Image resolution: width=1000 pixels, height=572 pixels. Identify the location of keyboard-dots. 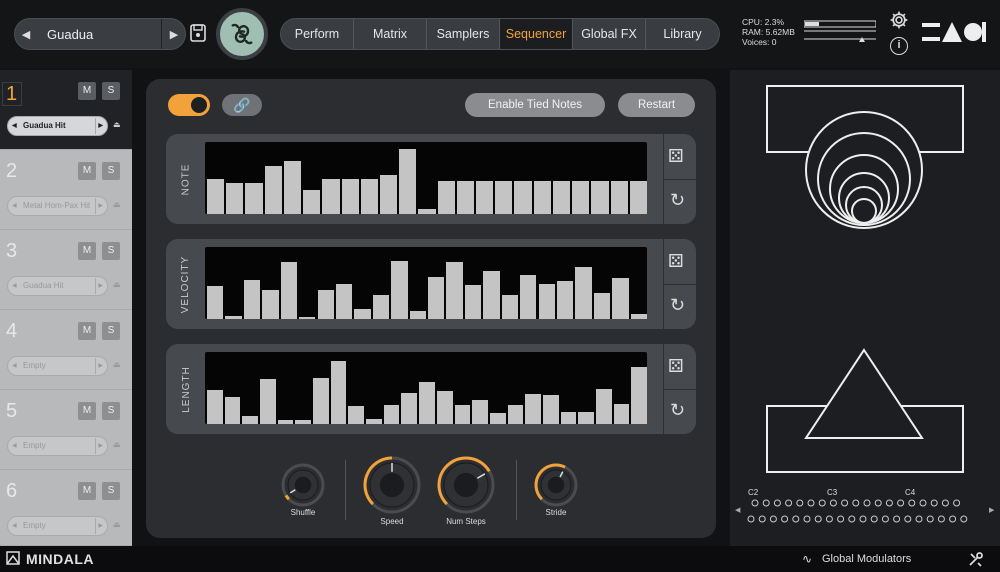
(865, 511).